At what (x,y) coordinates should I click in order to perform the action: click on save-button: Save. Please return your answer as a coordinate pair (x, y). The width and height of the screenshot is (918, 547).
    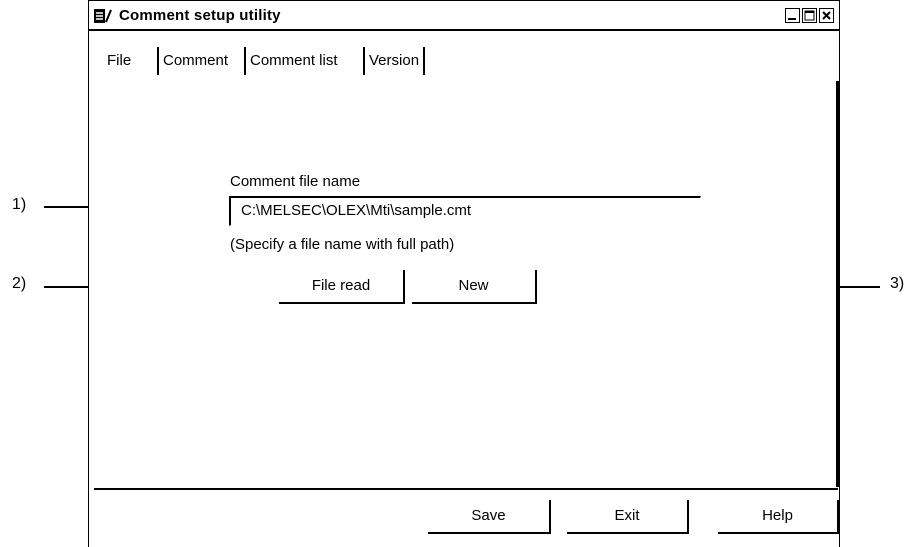
    Looking at the image, I should click on (489, 517).